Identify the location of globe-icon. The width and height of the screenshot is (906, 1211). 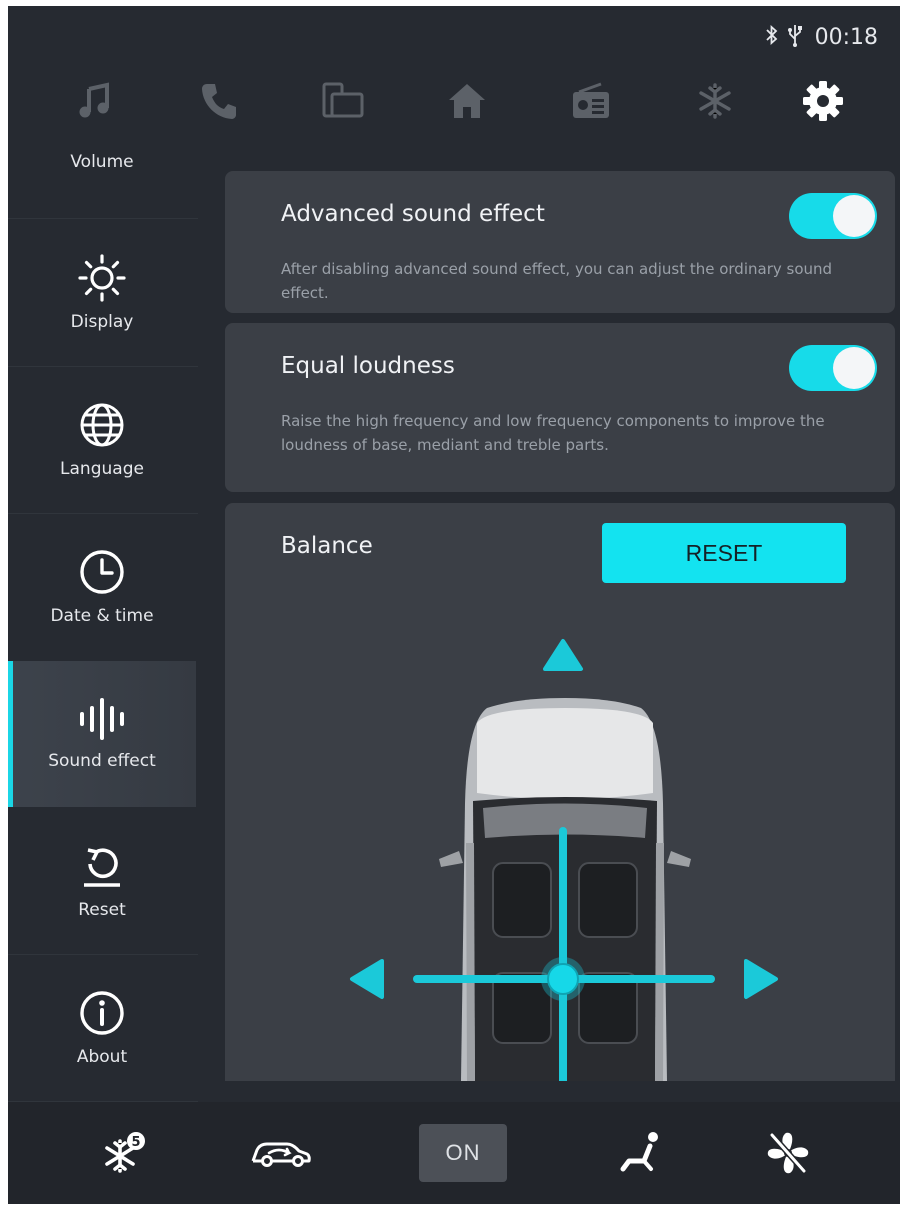
(102, 425).